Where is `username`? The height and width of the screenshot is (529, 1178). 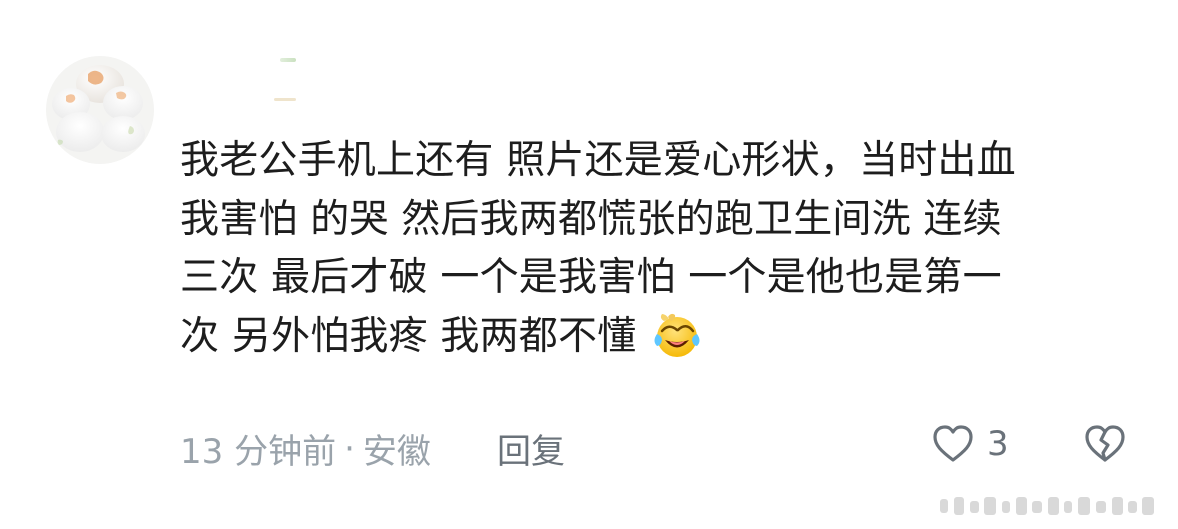 username is located at coordinates (288, 83).